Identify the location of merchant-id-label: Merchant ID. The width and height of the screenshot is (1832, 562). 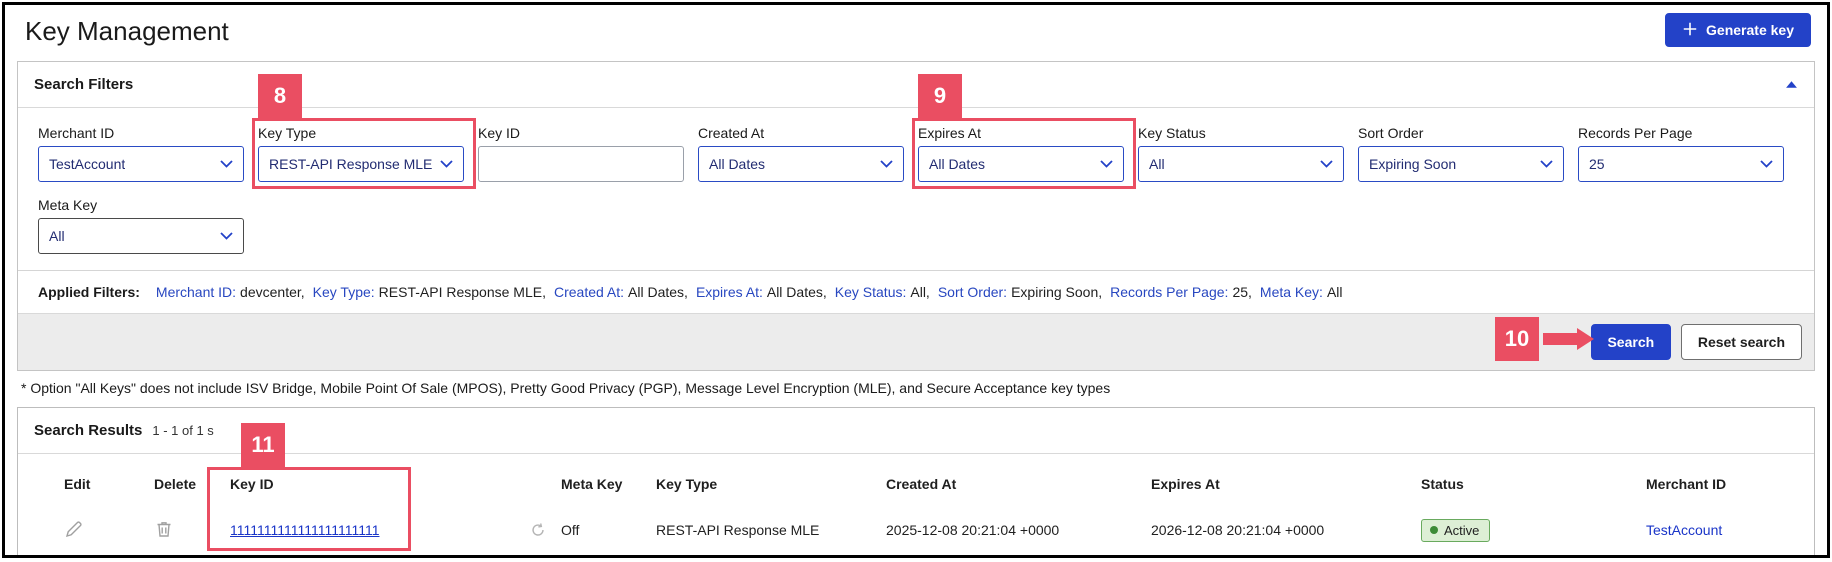
(76, 133).